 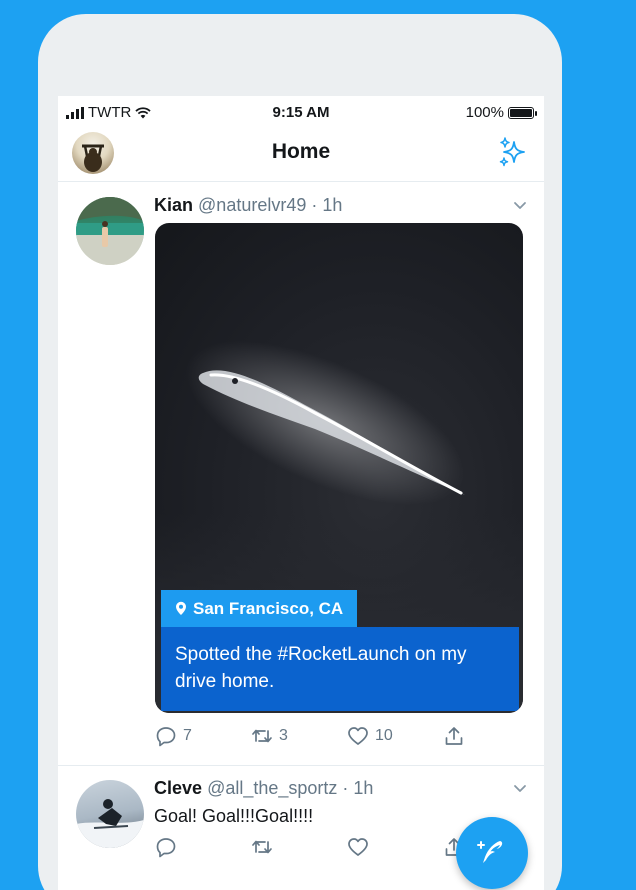 I want to click on compose-tweet-icon, so click(x=490, y=852).